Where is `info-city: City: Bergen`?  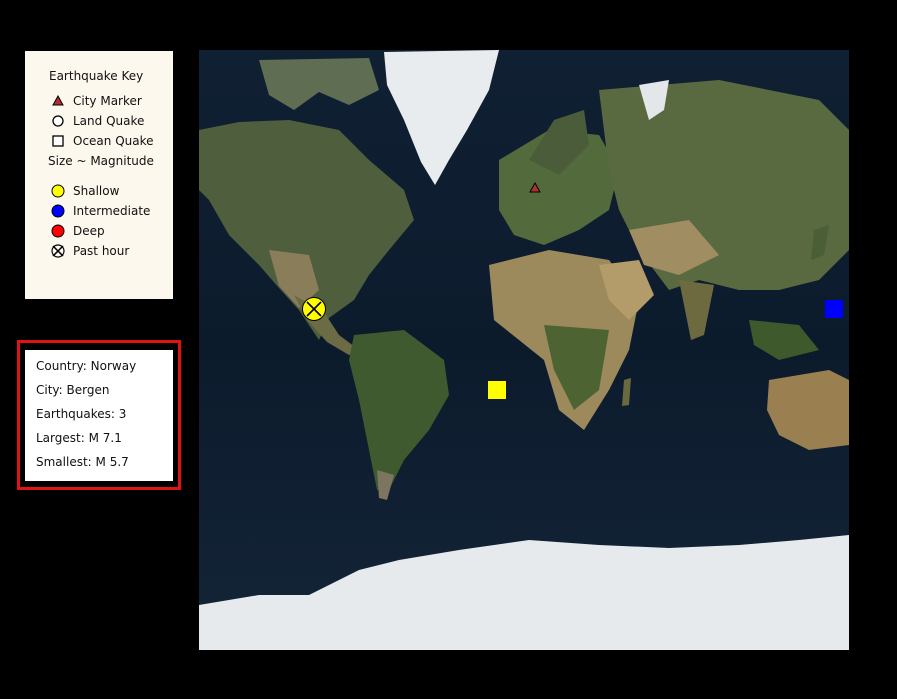 info-city: City: Bergen is located at coordinates (73, 390).